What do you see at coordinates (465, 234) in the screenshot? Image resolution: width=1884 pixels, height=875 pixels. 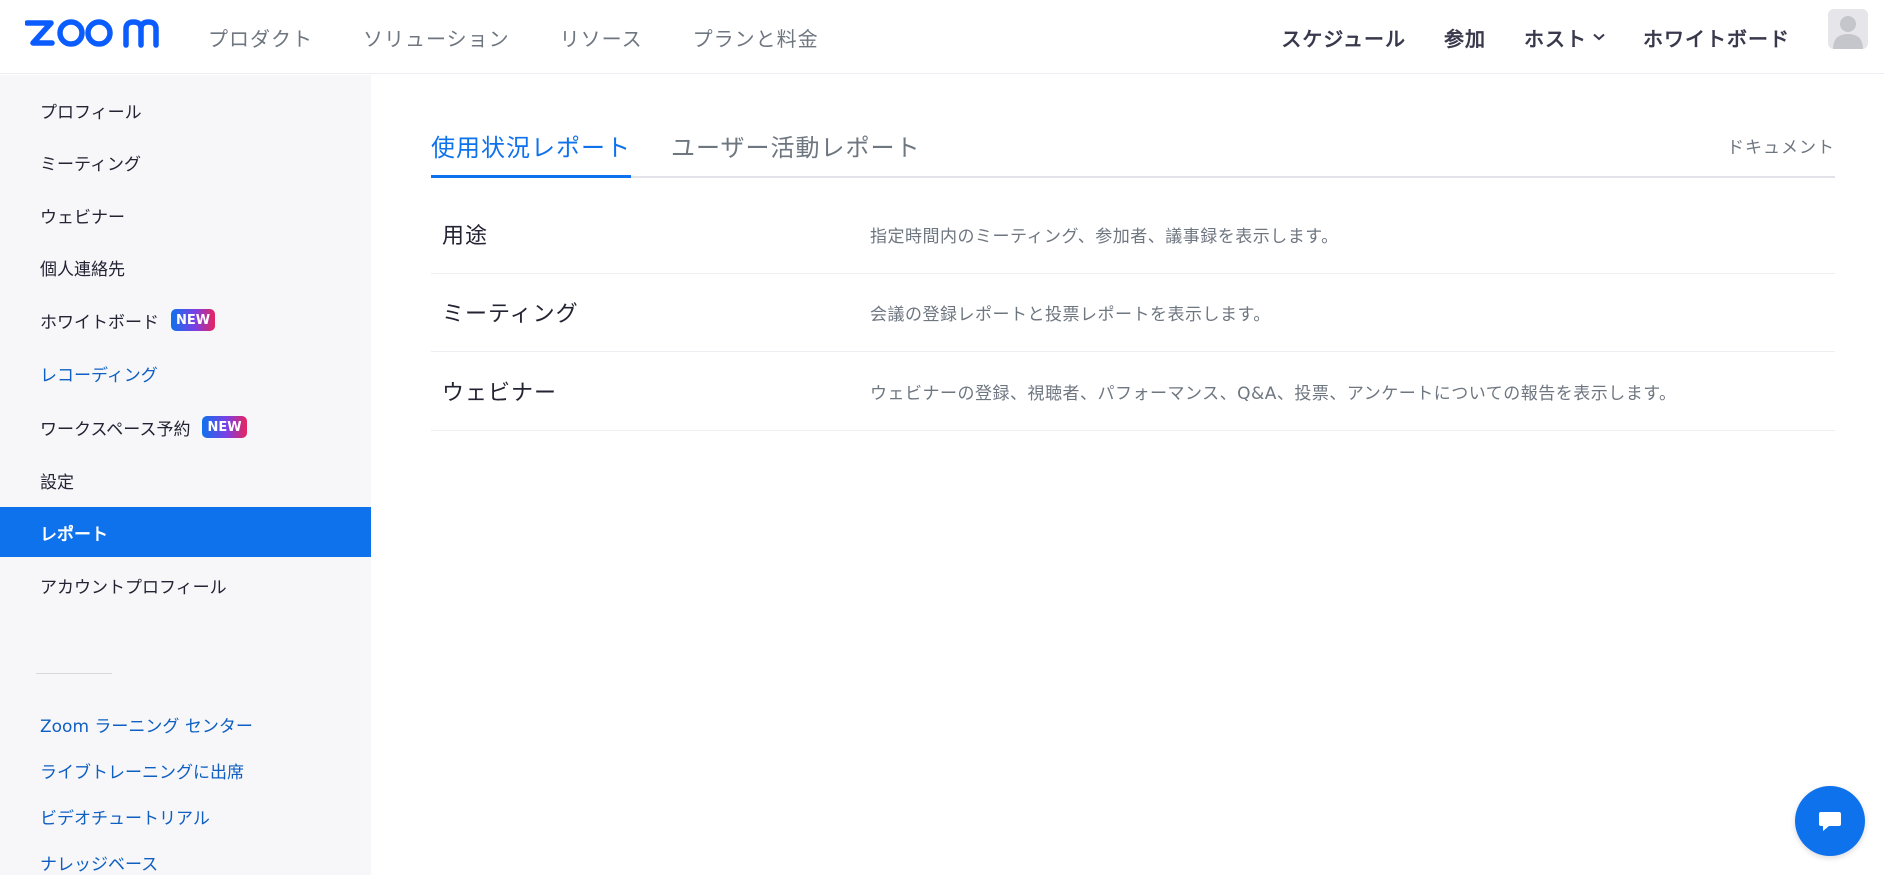 I see `report-link-usage: 用途` at bounding box center [465, 234].